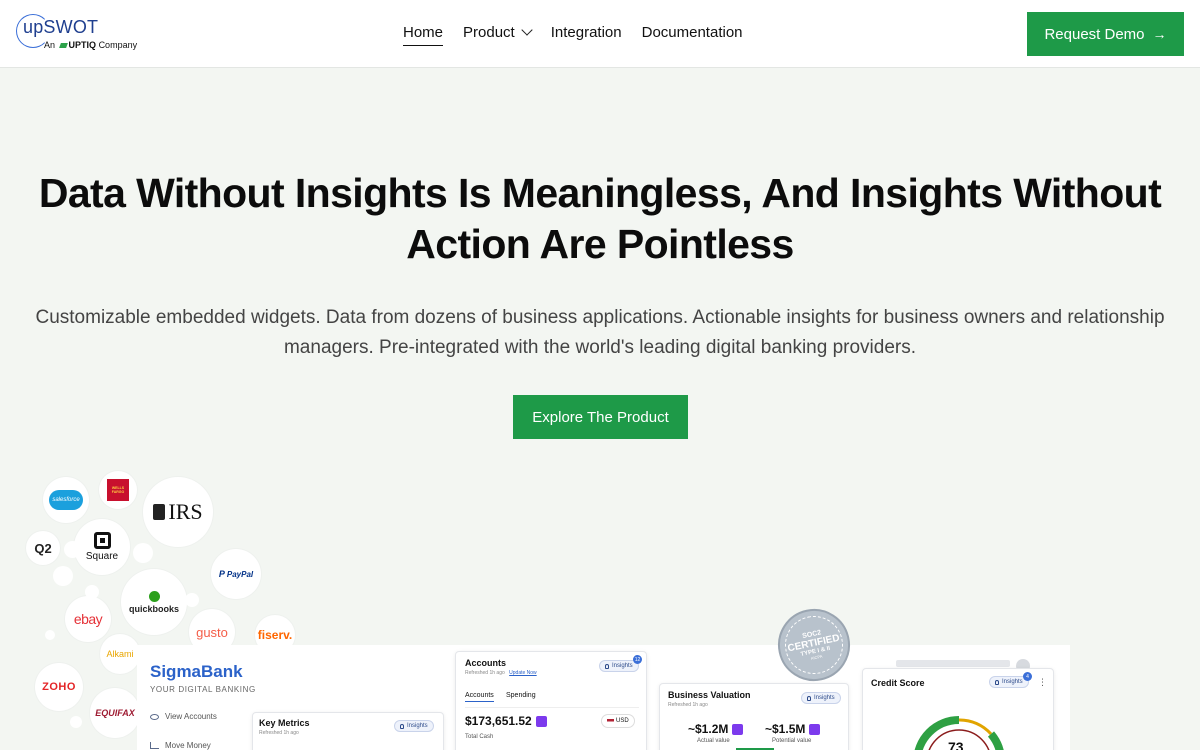 The width and height of the screenshot is (1200, 750). What do you see at coordinates (102, 540) in the screenshot?
I see `square-icon` at bounding box center [102, 540].